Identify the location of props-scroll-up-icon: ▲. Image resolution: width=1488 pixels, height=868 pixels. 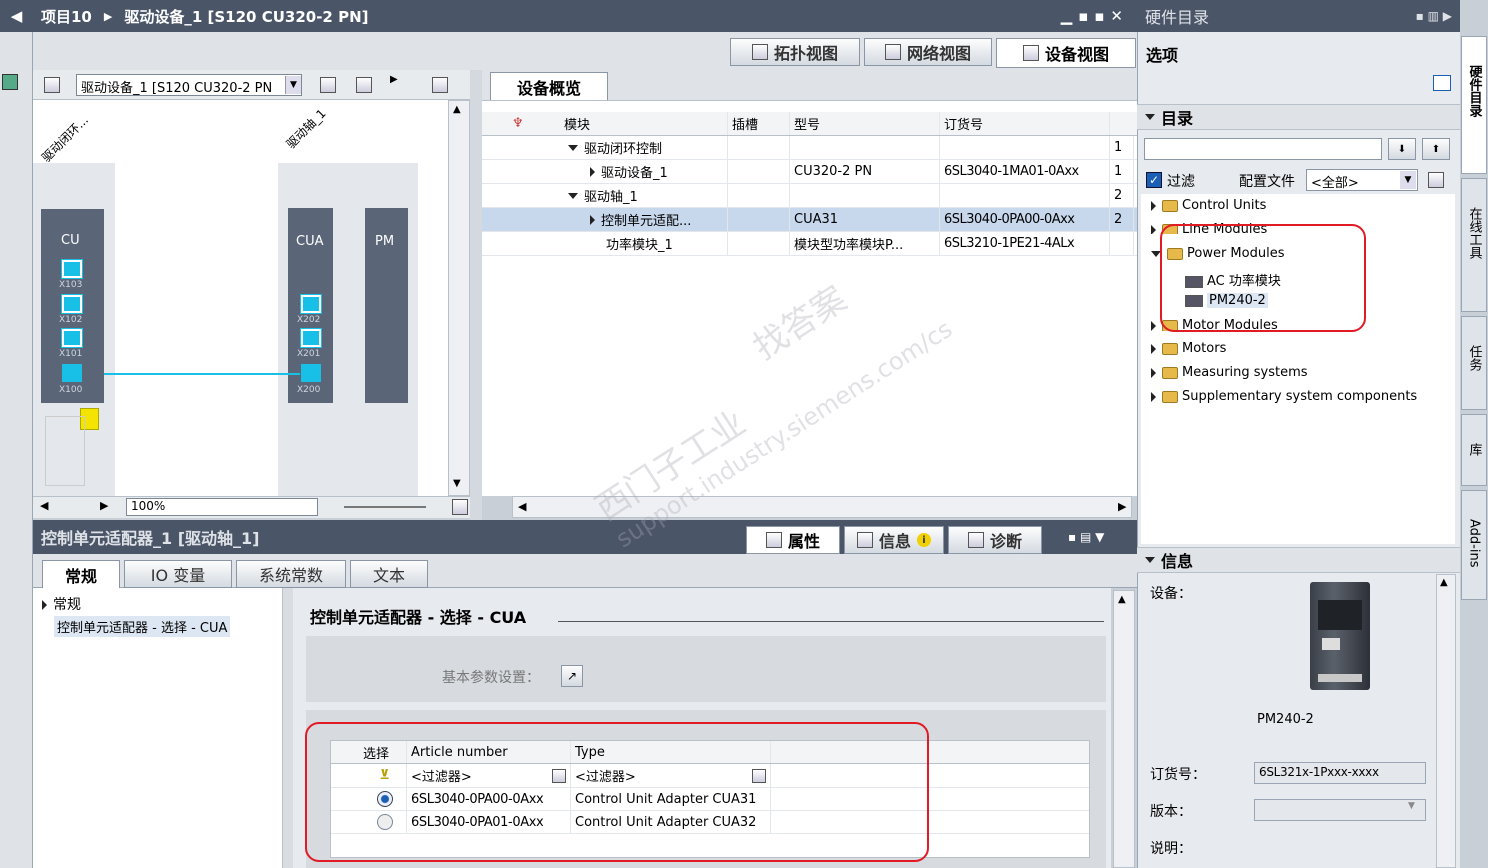
(1122, 599).